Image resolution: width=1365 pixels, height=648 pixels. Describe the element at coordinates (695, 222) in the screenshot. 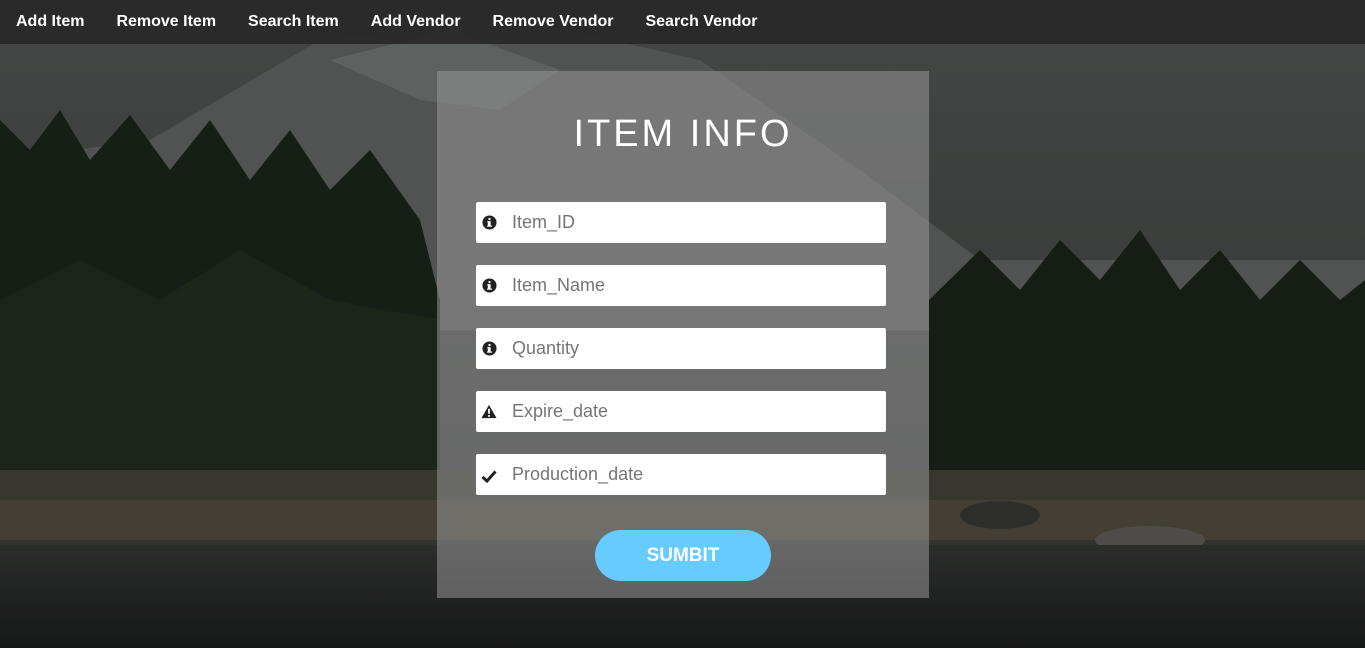

I see `item-id-input` at that location.